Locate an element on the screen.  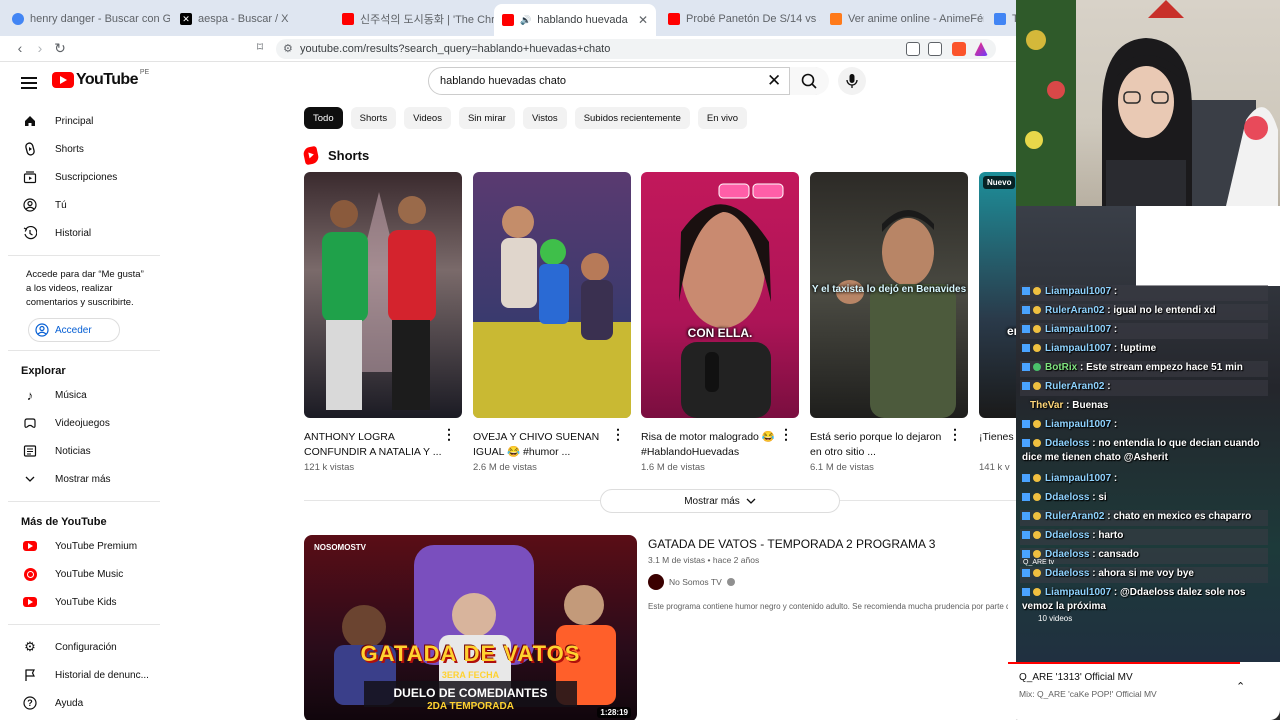
site-settings-icon: ⚙ is located at coordinates (288, 49).